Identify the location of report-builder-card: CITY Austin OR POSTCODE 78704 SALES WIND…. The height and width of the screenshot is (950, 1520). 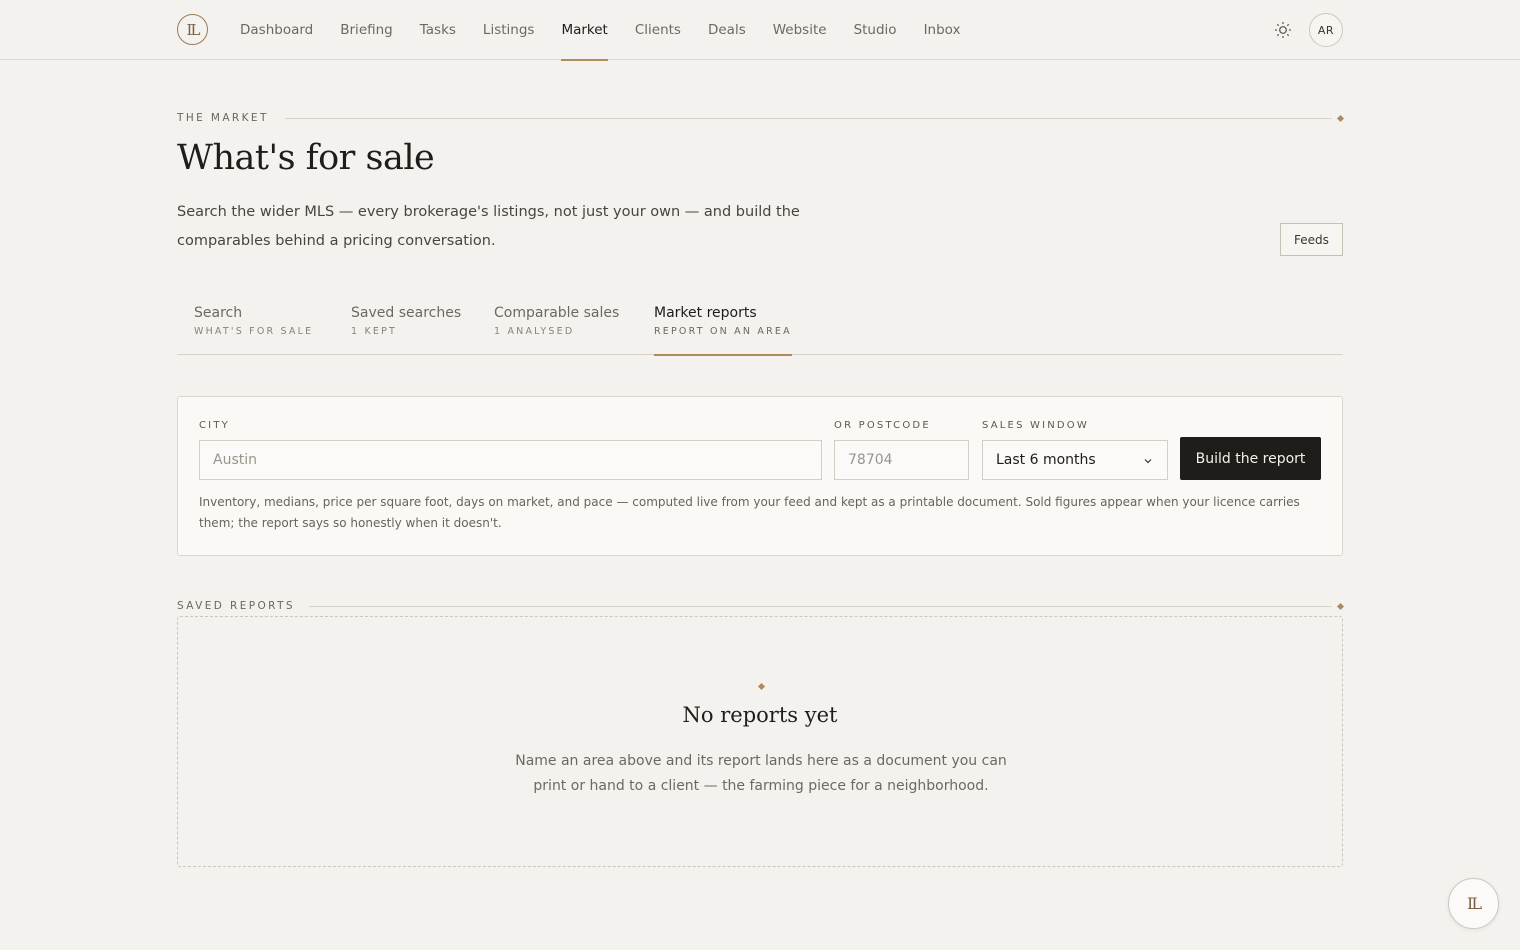
(760, 476).